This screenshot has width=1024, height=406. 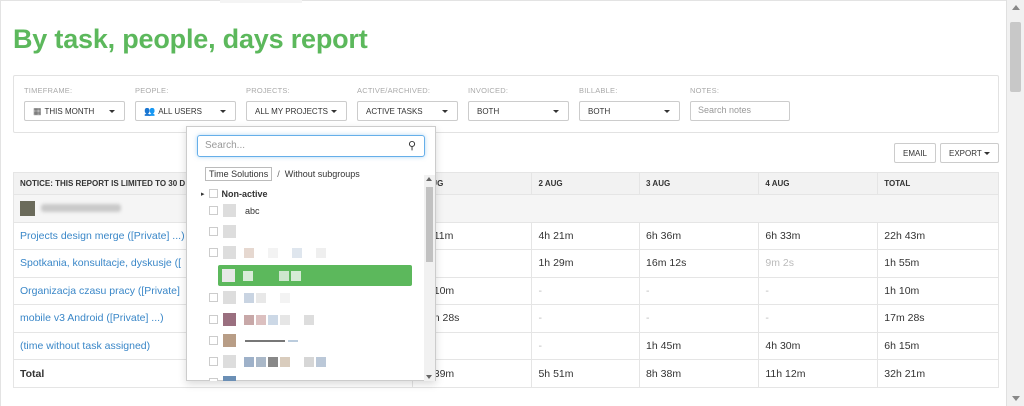 What do you see at coordinates (203, 194) in the screenshot?
I see `caret-right-icon: ▸` at bounding box center [203, 194].